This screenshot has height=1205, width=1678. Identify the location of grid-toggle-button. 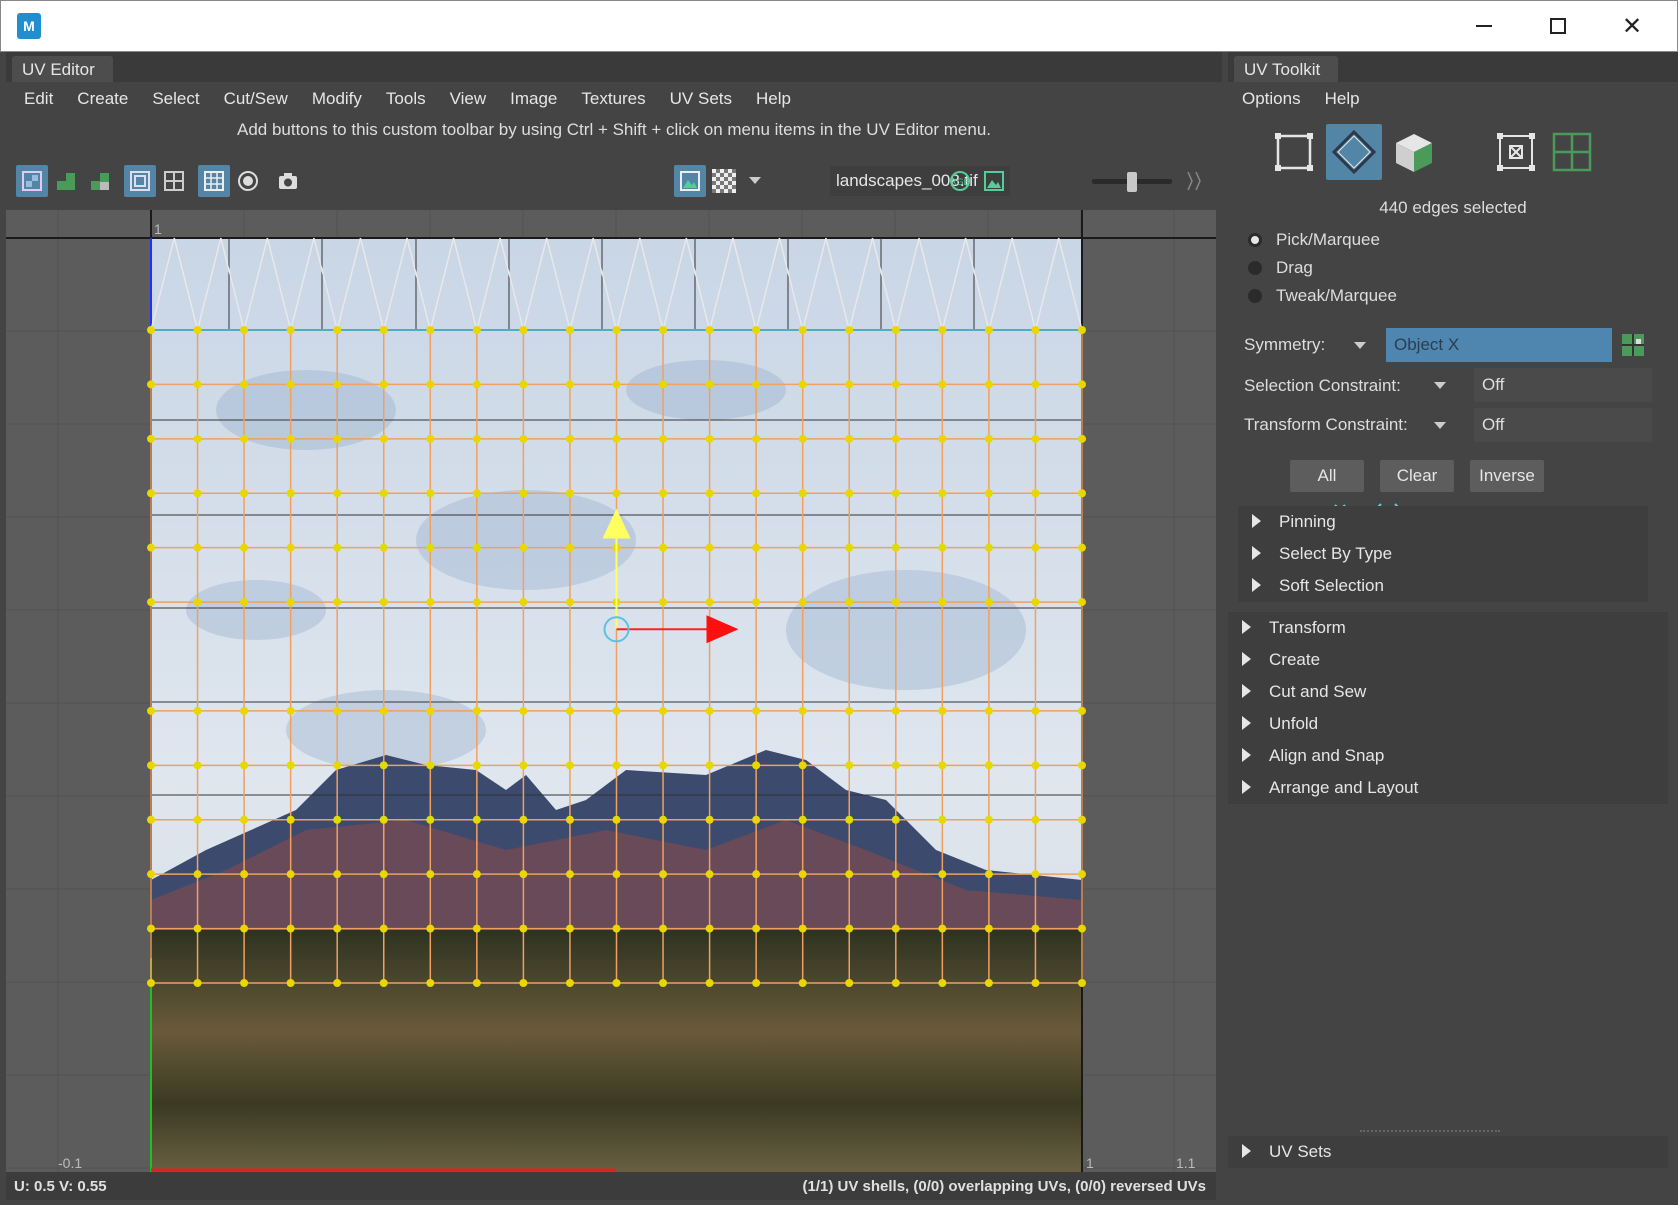
(214, 181).